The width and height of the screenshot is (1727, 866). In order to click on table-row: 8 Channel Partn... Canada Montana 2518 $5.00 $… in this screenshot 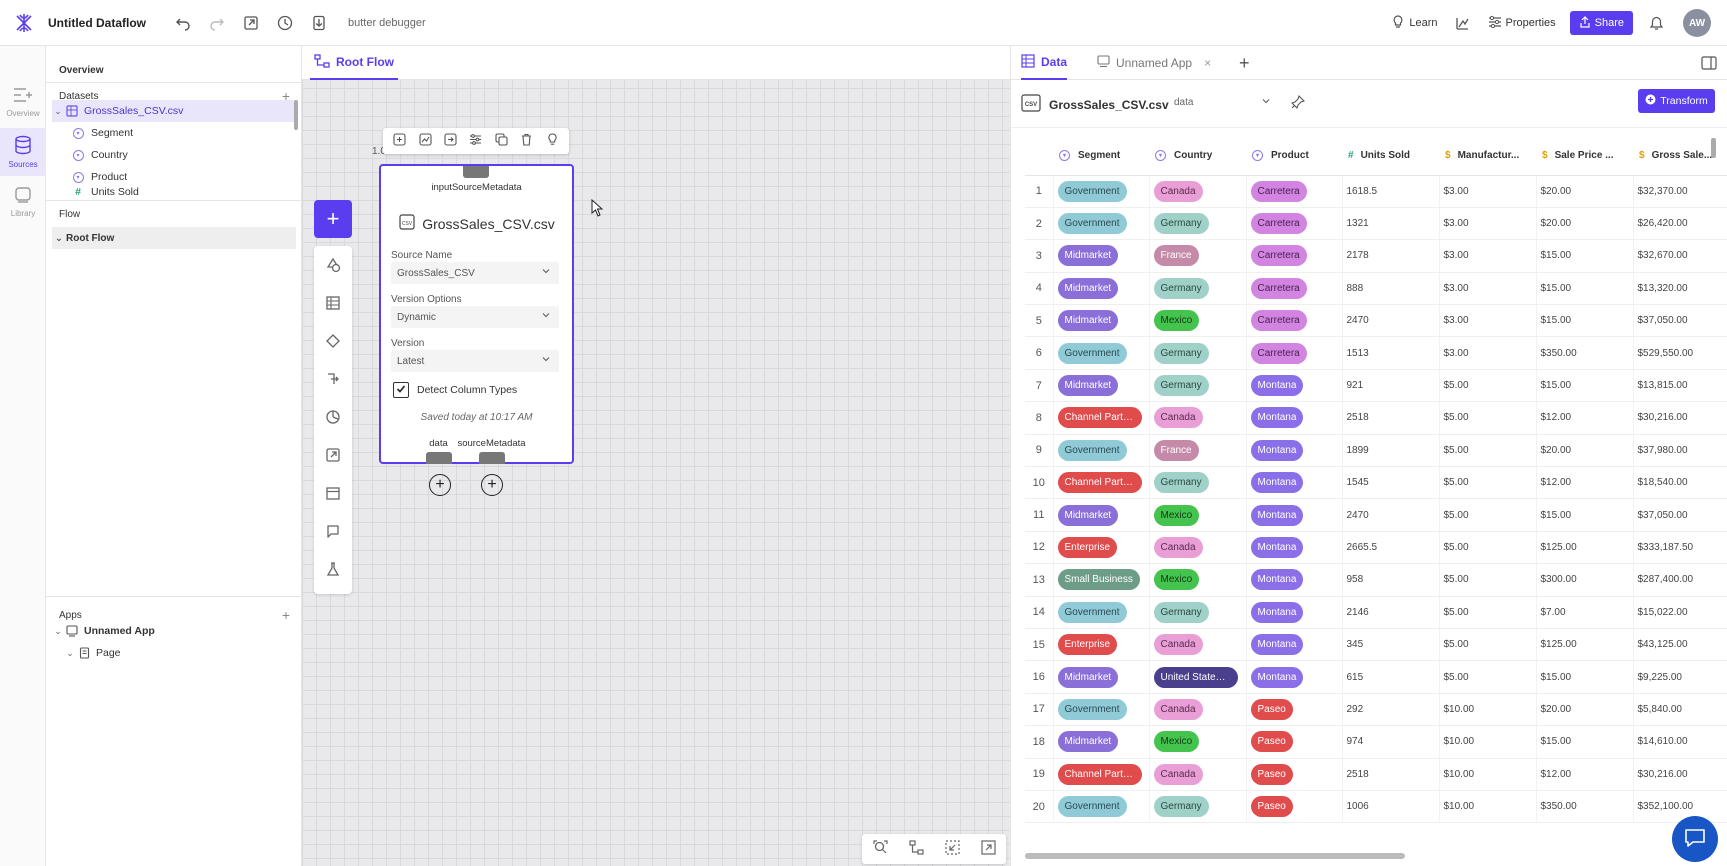, I will do `click(1376, 418)`.